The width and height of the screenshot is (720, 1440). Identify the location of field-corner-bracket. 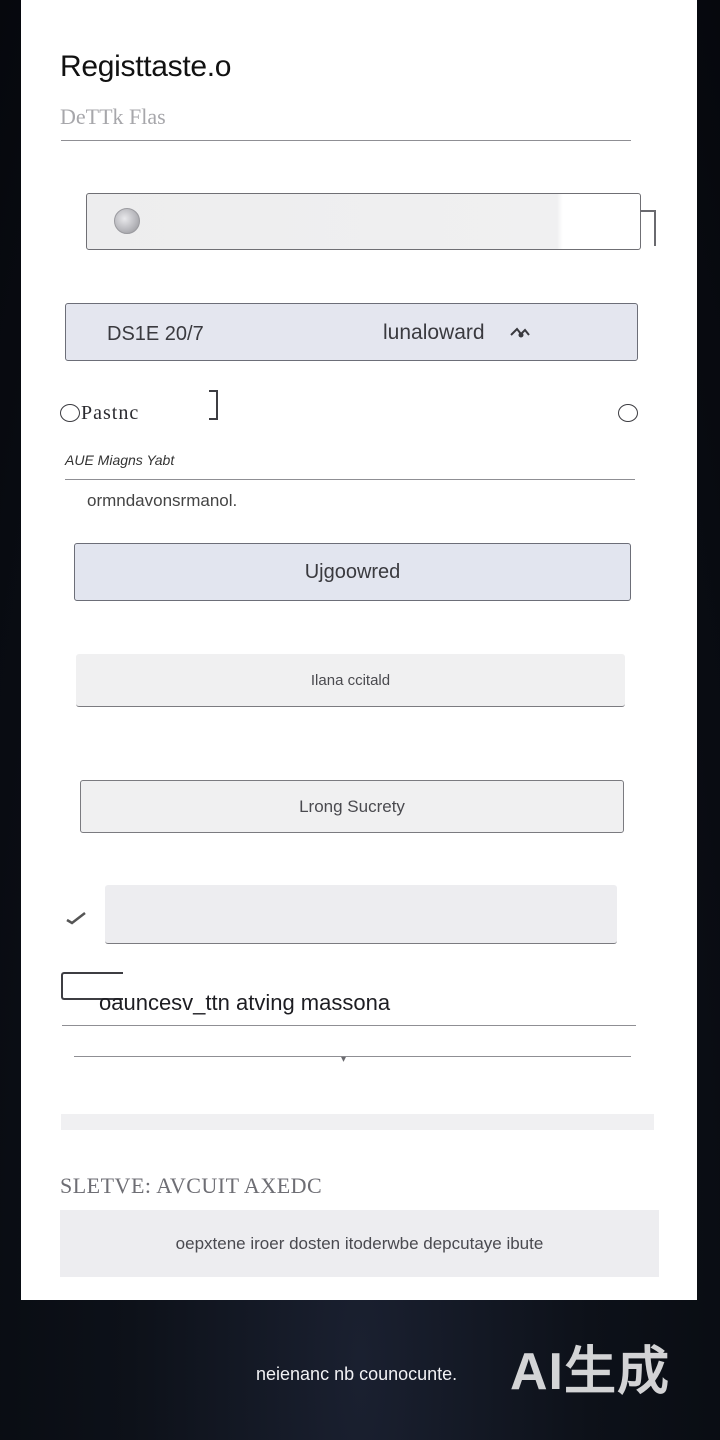
(648, 228).